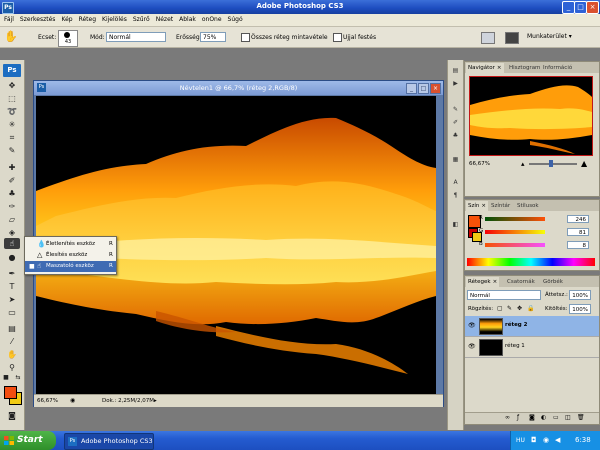 Image resolution: width=600 pixels, height=450 pixels. I want to click on brush-tool-icon: ✐, so click(12, 180).